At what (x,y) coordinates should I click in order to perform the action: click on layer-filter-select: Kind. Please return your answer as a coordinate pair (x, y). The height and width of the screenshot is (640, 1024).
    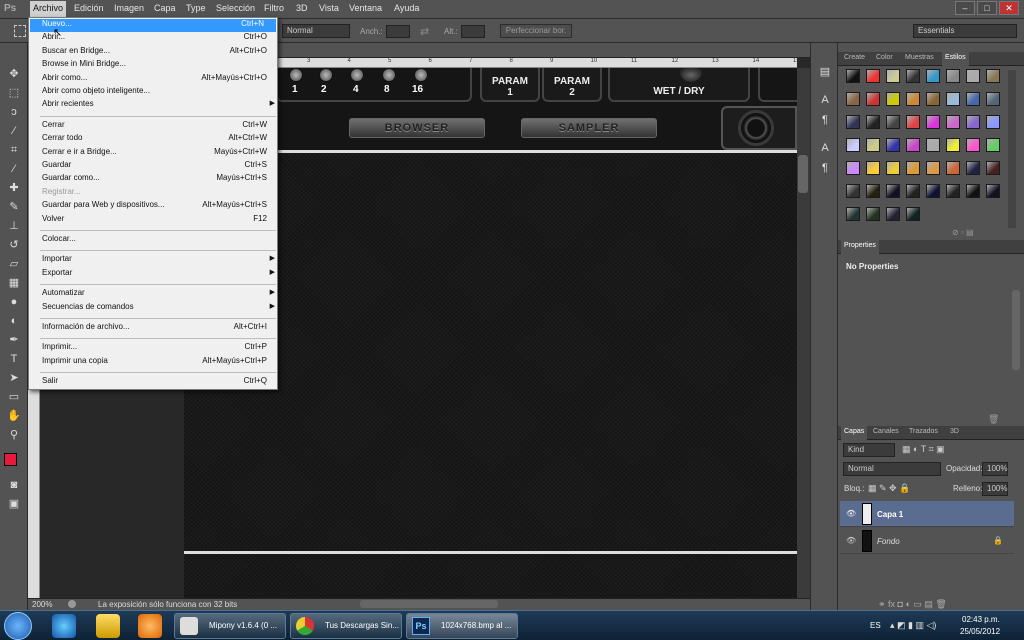
    Looking at the image, I should click on (869, 450).